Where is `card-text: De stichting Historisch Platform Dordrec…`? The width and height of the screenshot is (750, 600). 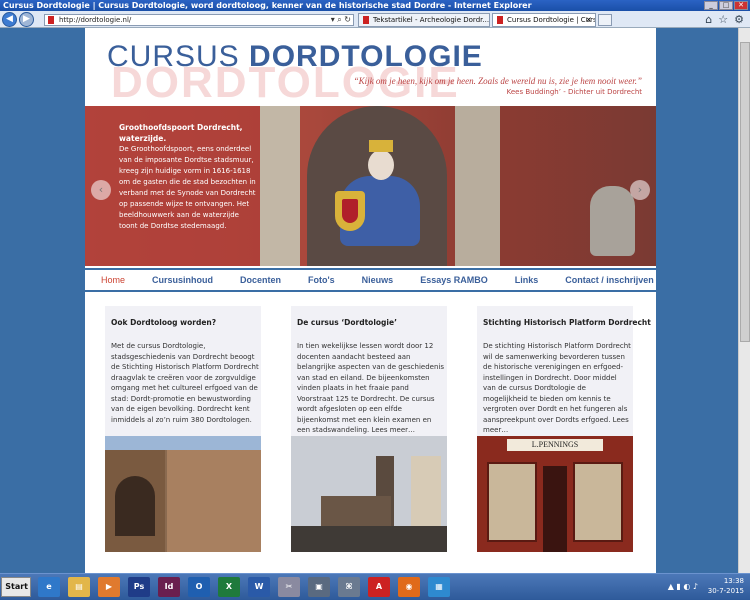
card-text: De stichting Historisch Platform Dordrec… is located at coordinates (557, 388).